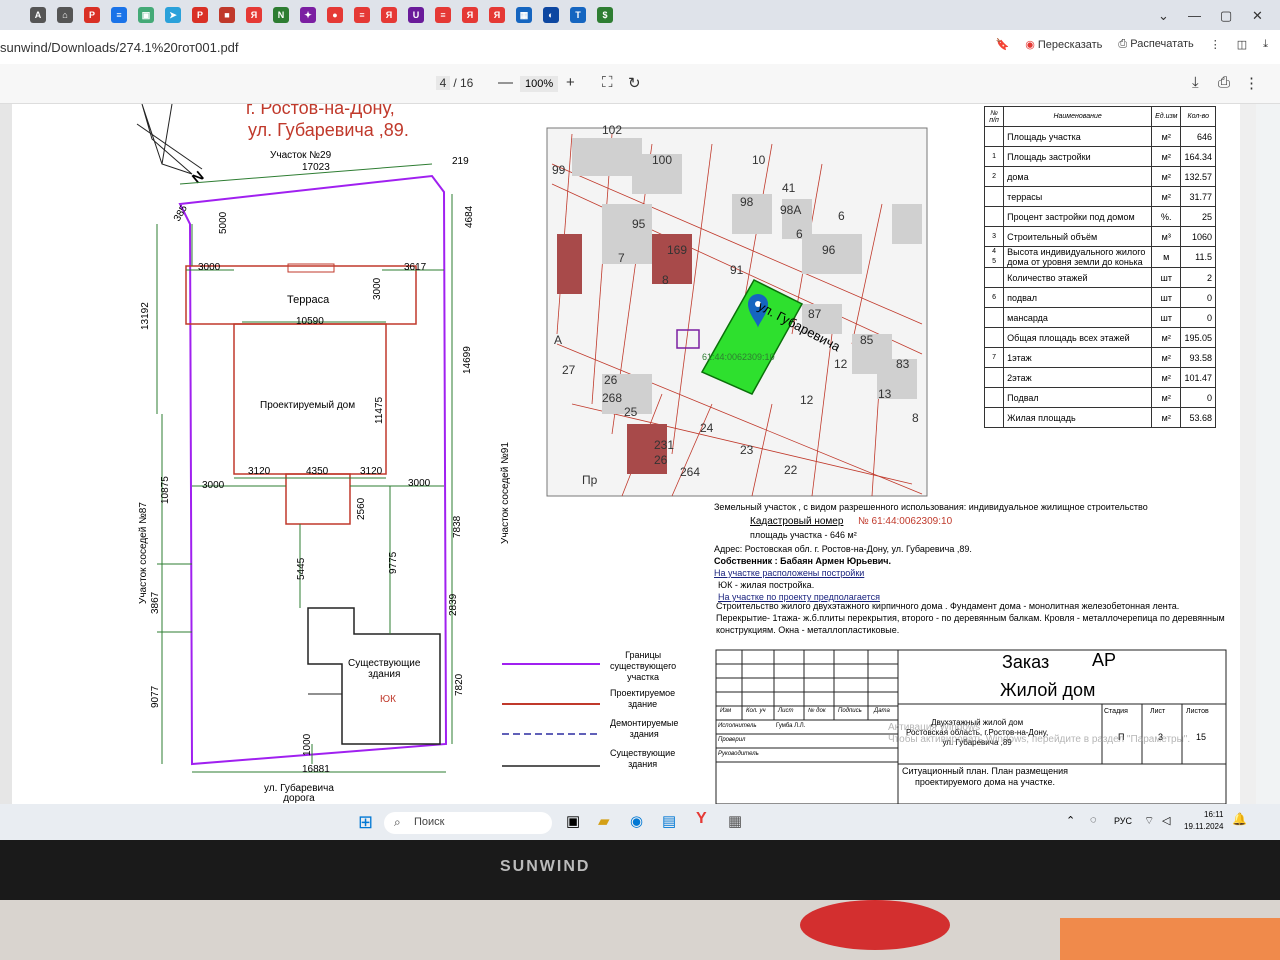 This screenshot has height=960, width=1280. What do you see at coordinates (65, 15) in the screenshot?
I see `tab-home-icon: ⌂` at bounding box center [65, 15].